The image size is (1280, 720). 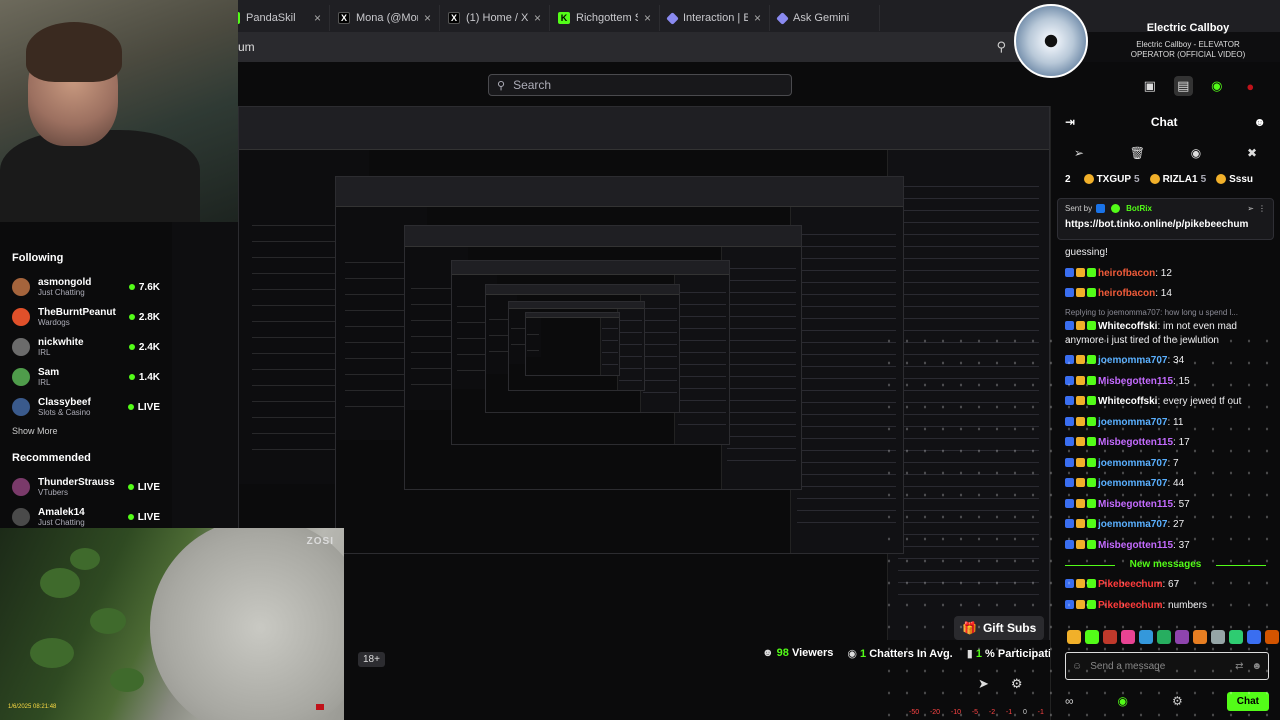 What do you see at coordinates (86, 431) in the screenshot?
I see `show-more-link: Show More` at bounding box center [86, 431].